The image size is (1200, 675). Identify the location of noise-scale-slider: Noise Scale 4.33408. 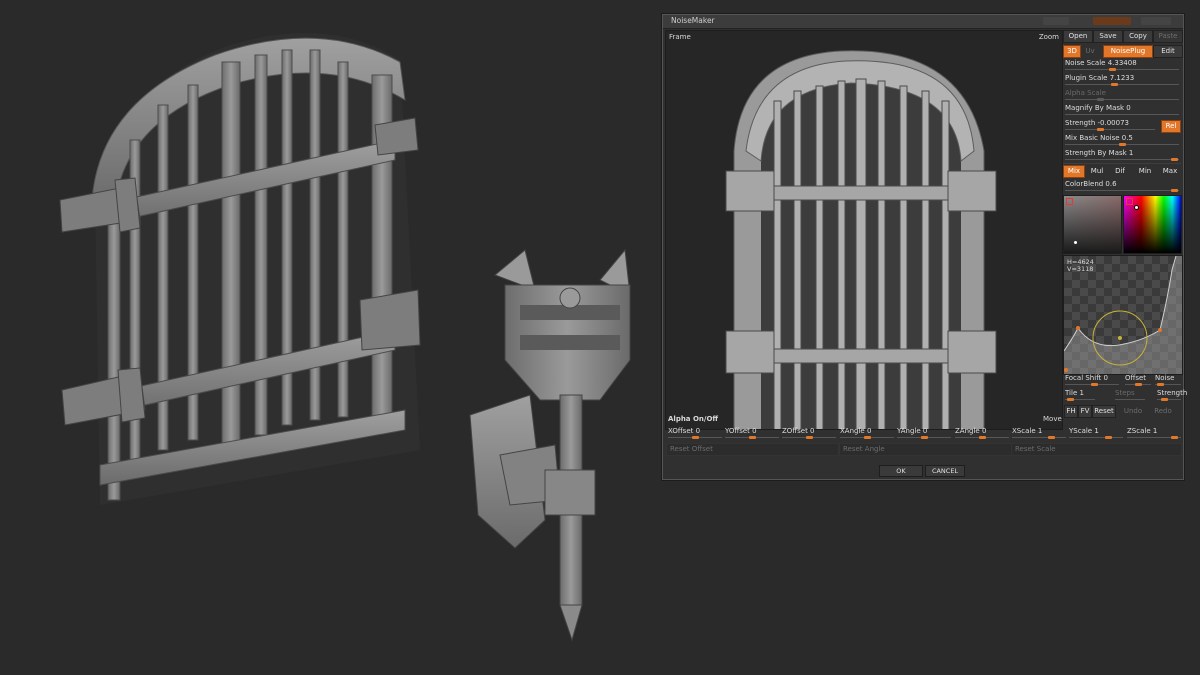
(1122, 65).